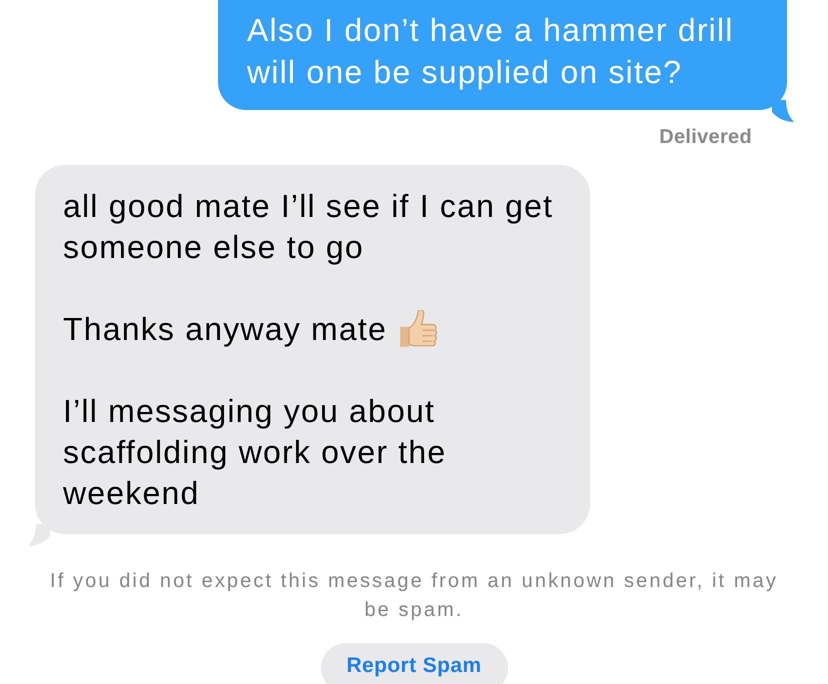 The image size is (828, 684). Describe the element at coordinates (490, 51) in the screenshot. I see `message-text: Also I don’t have a hammer drill will one be supplied on site?` at that location.